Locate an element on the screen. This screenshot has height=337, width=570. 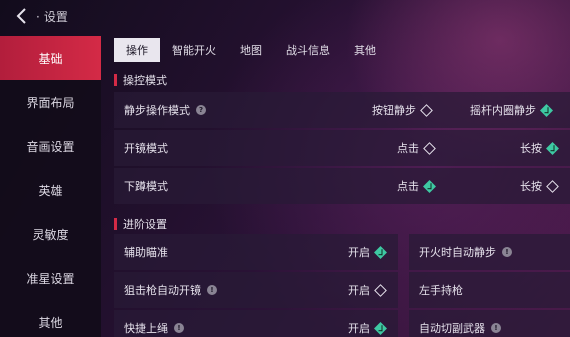
row-label: 快捷上绳 ! is located at coordinates (154, 328).